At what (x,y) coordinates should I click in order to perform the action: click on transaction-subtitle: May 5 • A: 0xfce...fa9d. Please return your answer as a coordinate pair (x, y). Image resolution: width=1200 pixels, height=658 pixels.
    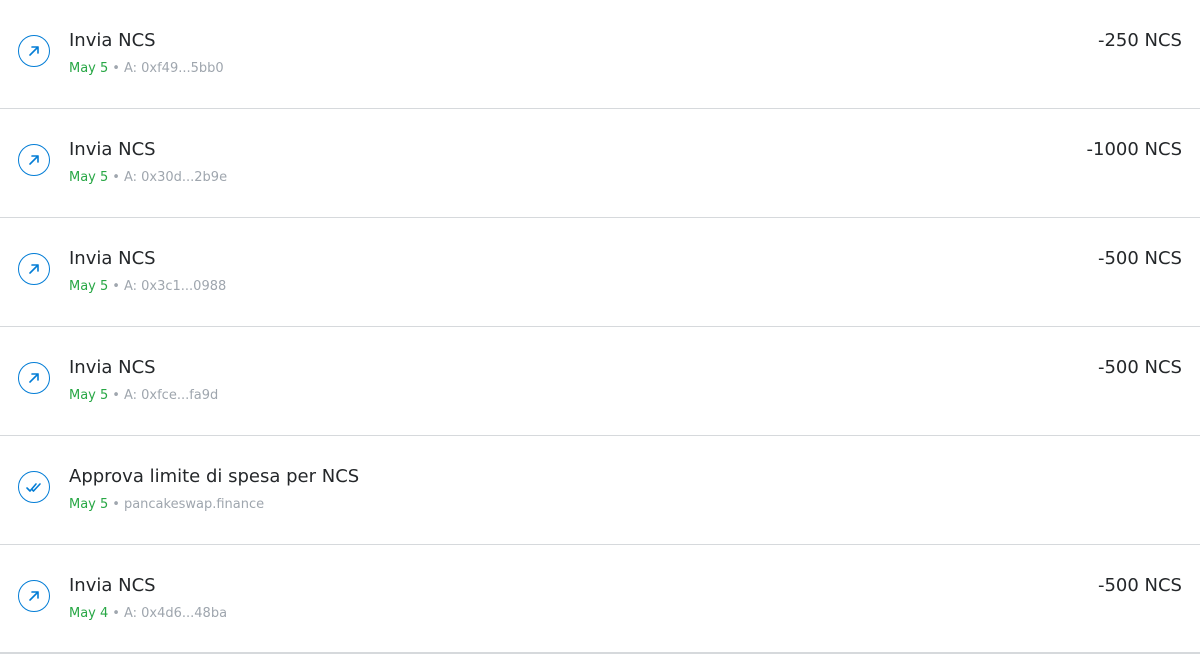
    Looking at the image, I should click on (143, 396).